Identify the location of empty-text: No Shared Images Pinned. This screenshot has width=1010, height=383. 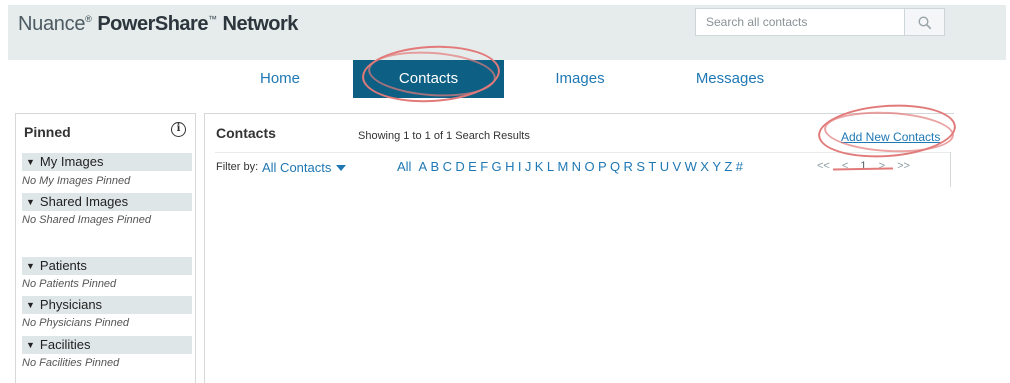
(87, 220).